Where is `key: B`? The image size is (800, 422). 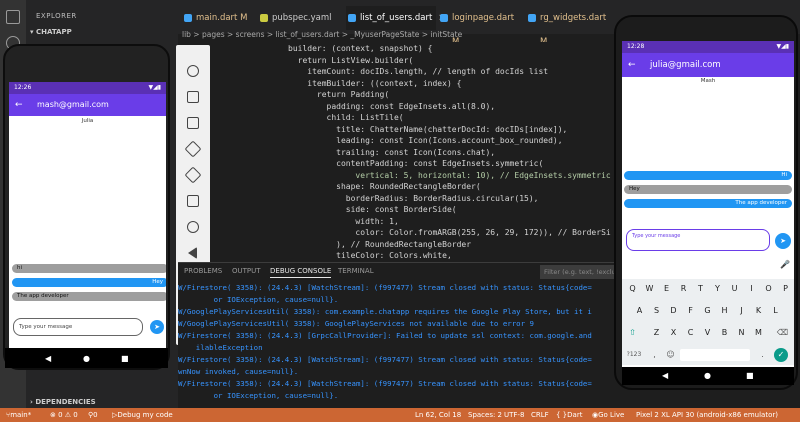
key: B is located at coordinates (724, 333).